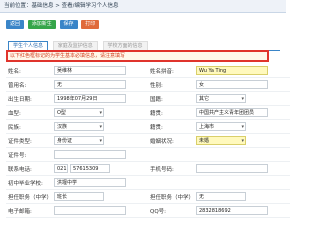  I want to click on nationality-label: 国籍:, so click(171, 98).